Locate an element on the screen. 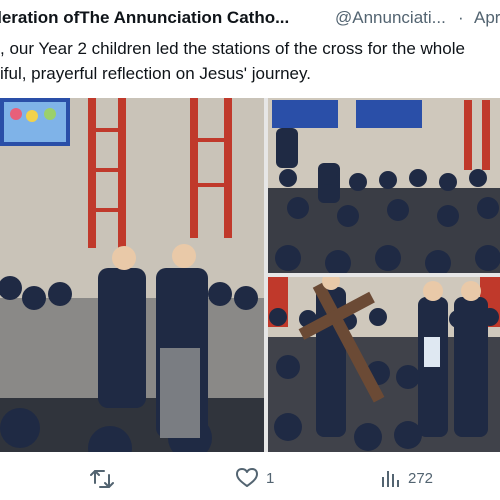  heart-icon is located at coordinates (247, 478).